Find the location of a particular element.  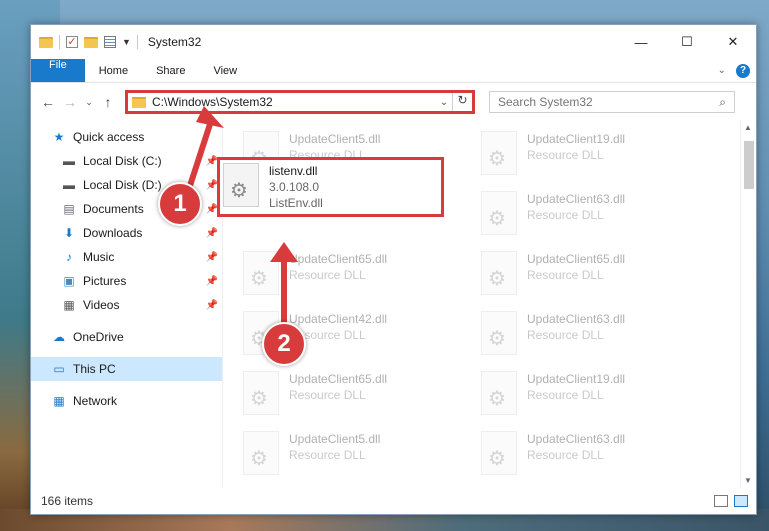

annotation-arrows is located at coordinates (240, 218).